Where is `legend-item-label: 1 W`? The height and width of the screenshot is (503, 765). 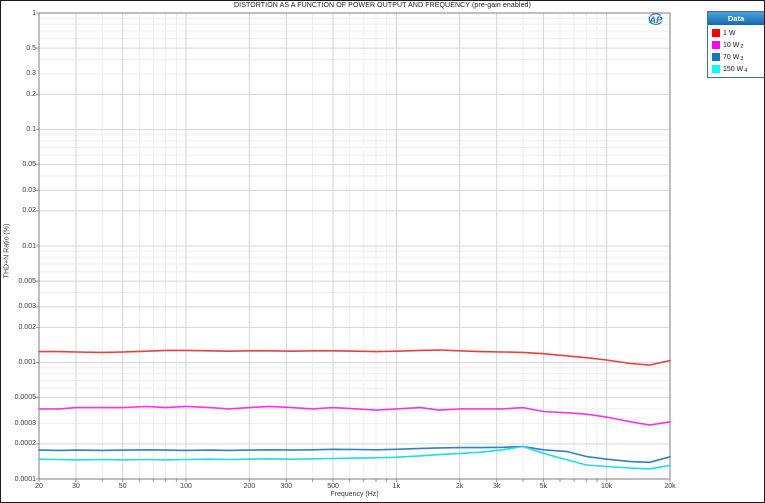
legend-item-label: 1 W is located at coordinates (729, 33).